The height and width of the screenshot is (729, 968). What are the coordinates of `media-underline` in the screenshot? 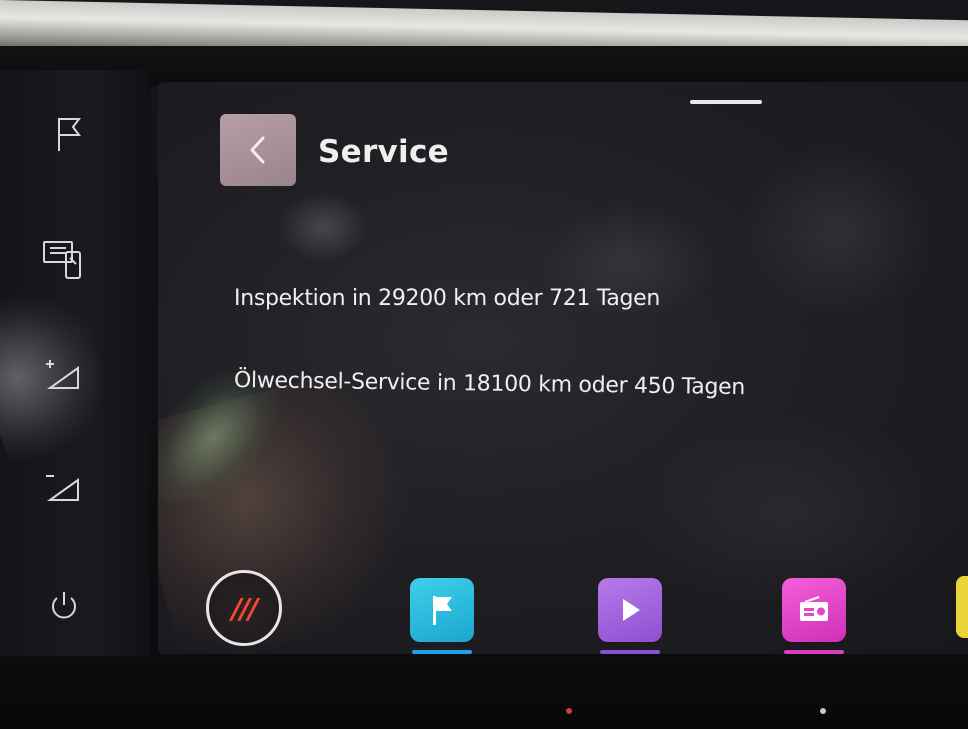 It's located at (630, 652).